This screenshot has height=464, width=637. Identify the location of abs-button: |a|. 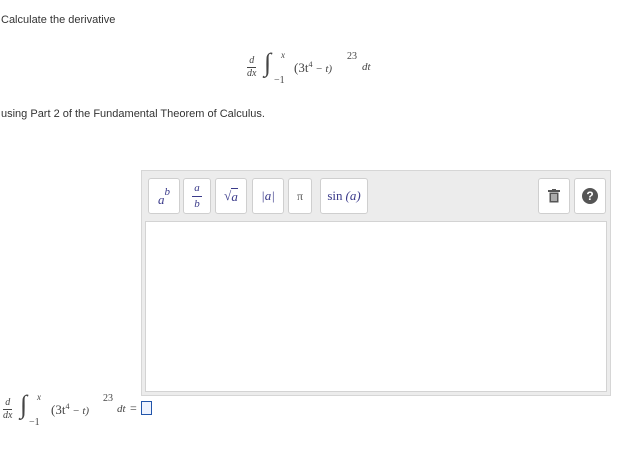
(268, 196).